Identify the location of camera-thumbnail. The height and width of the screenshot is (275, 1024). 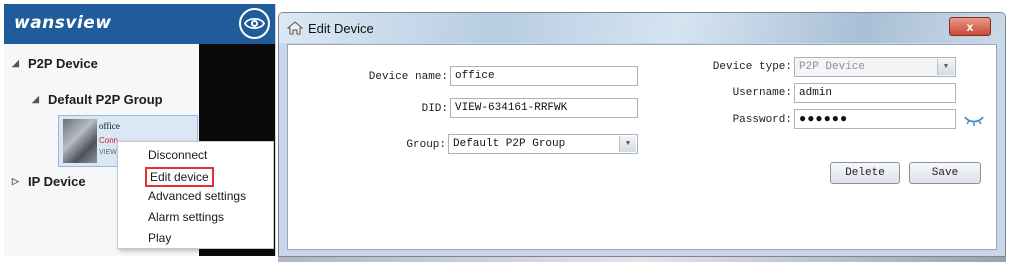
(80, 141).